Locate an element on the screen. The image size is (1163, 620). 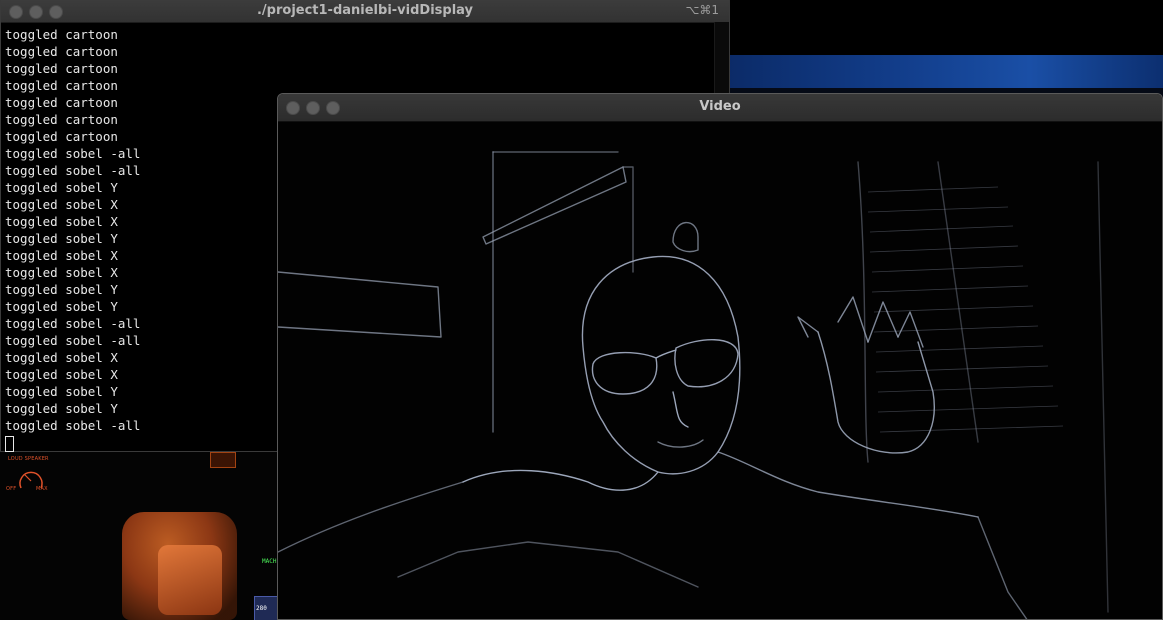
throttle-knob-face is located at coordinates (190, 580).